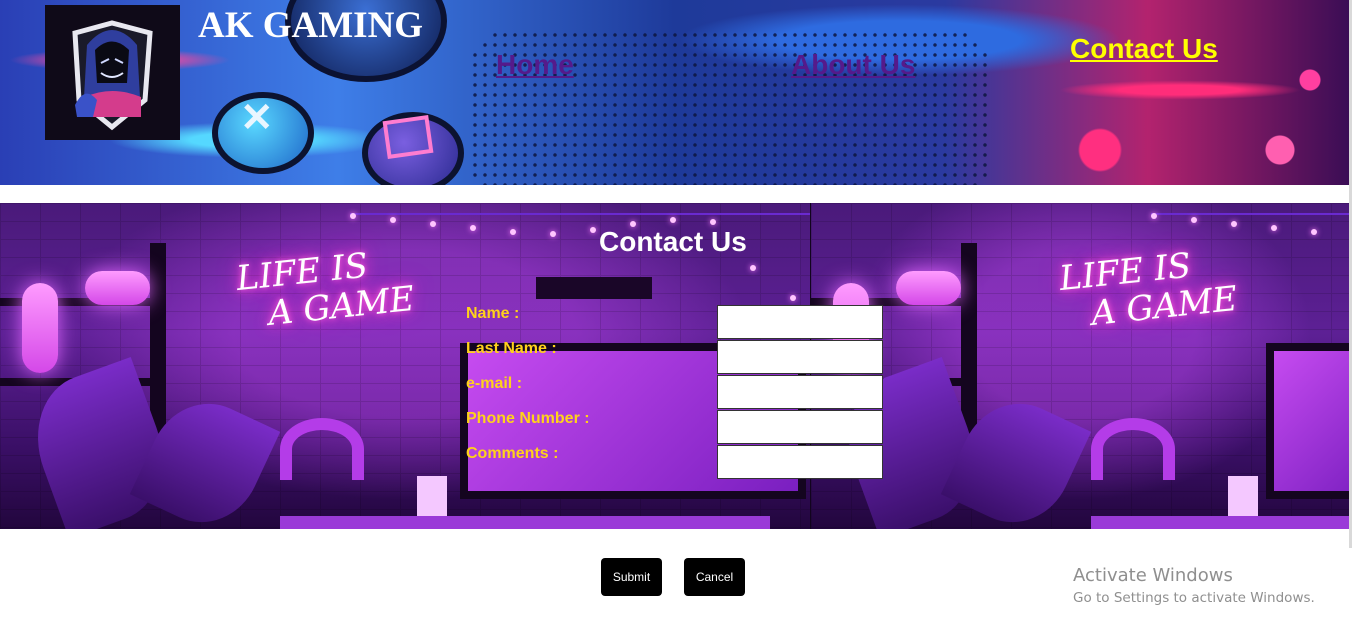 This screenshot has width=1352, height=641. I want to click on phone-number-label: Phone Number :, so click(528, 418).